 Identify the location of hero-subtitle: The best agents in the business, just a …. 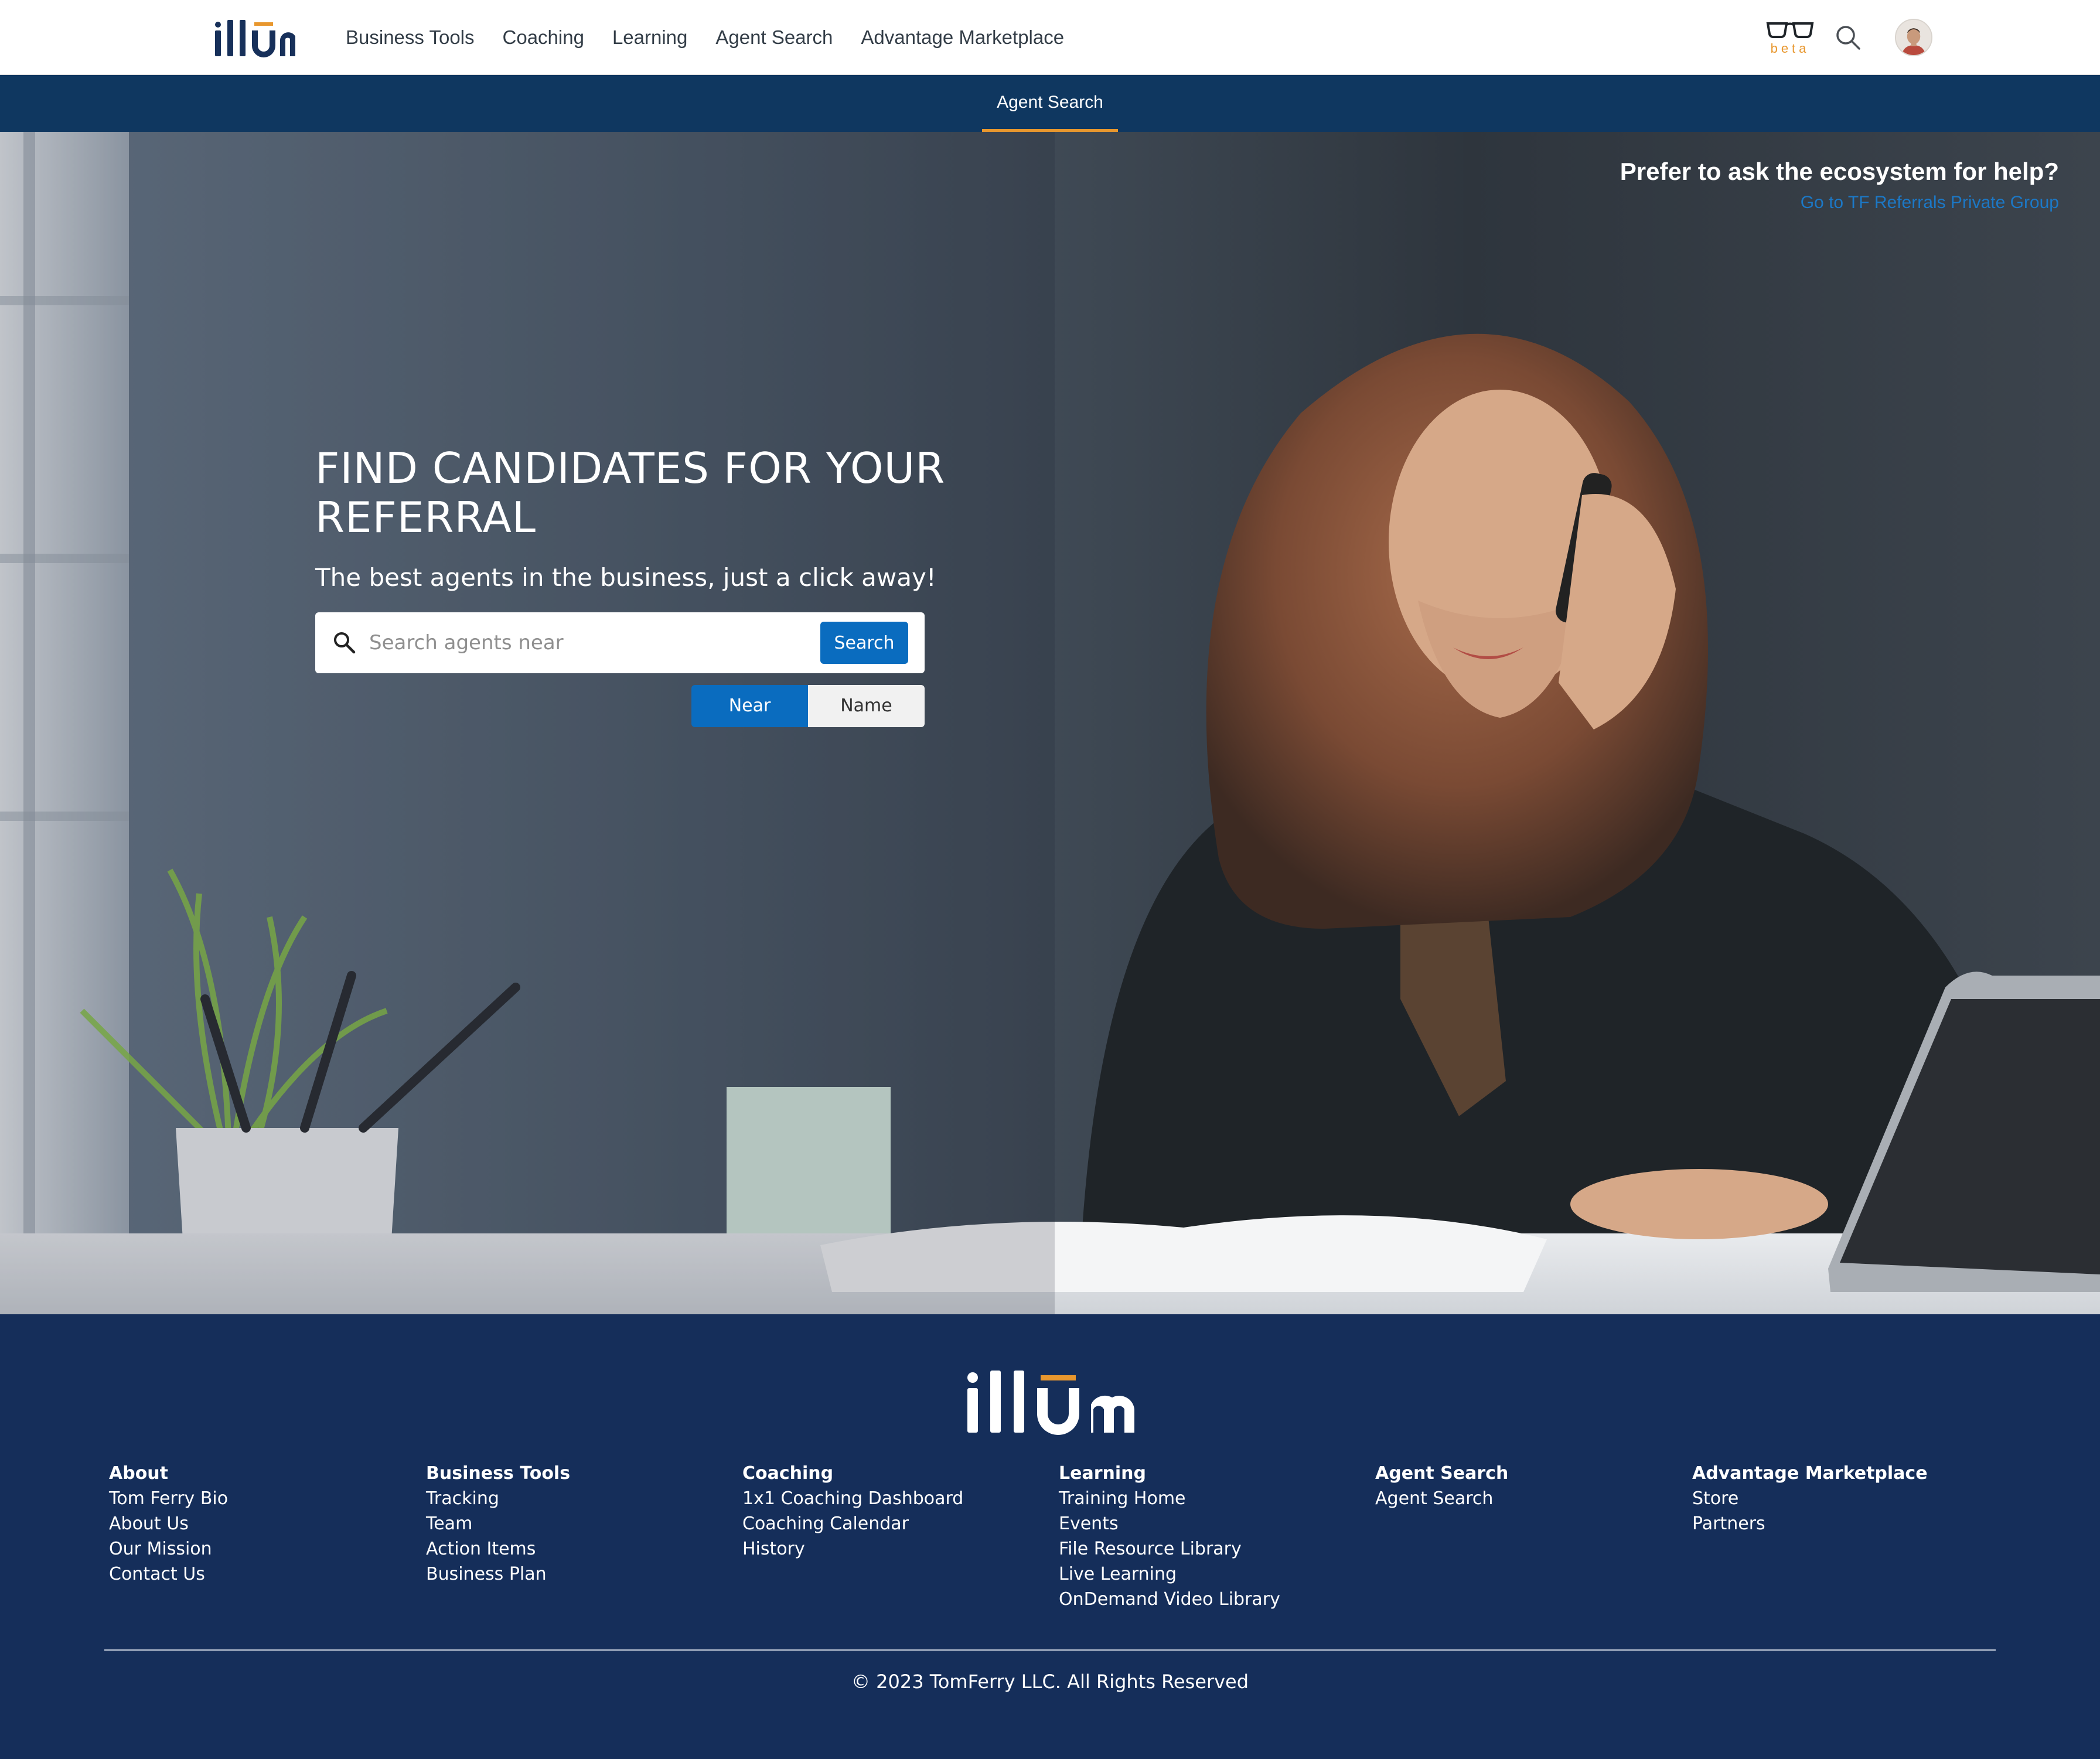
(625, 577).